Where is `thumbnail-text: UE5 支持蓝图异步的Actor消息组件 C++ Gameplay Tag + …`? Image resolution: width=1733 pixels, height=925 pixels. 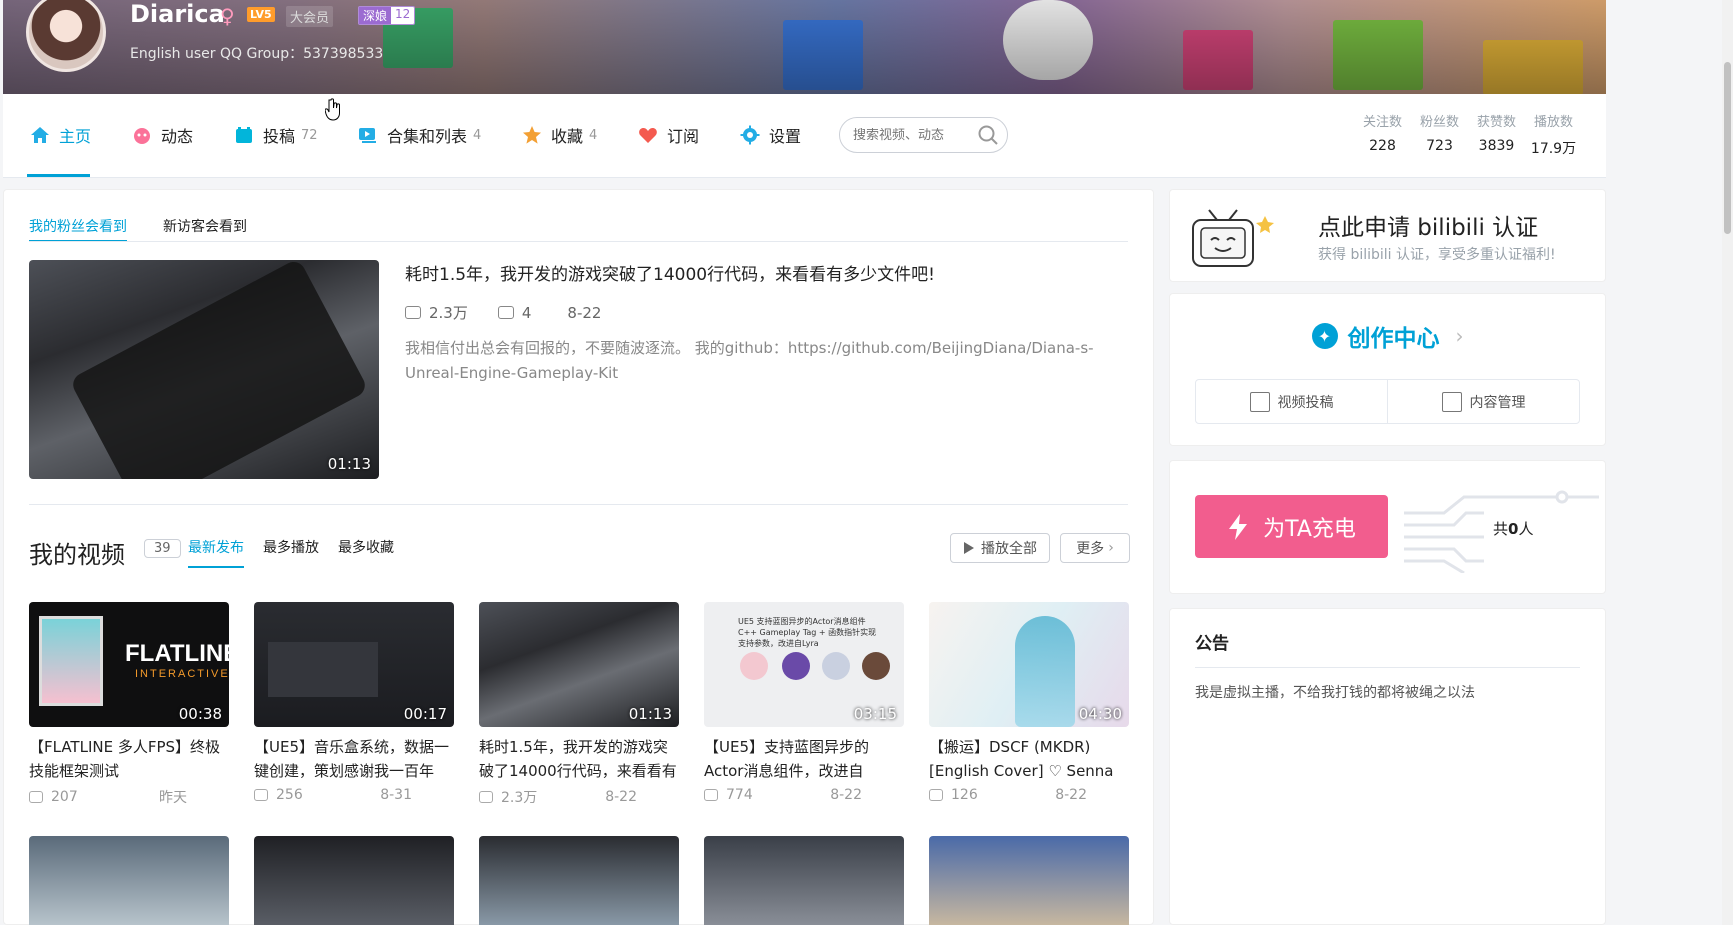
thumbnail-text: UE5 支持蓝图异步的Actor消息组件 C++ Gameplay Tag + … is located at coordinates (807, 632).